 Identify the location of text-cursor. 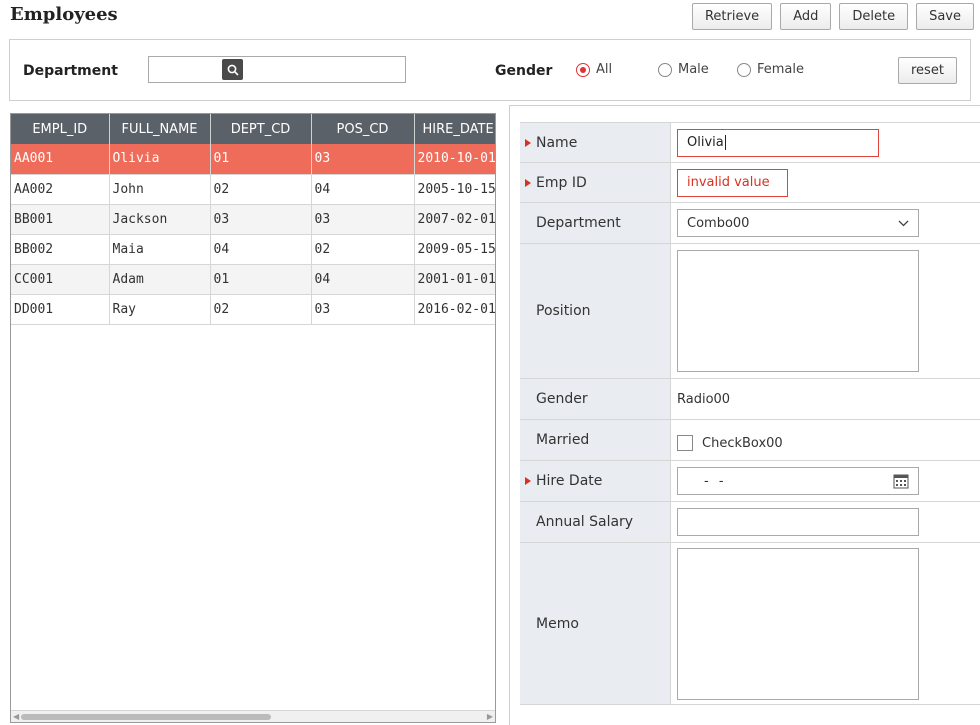
(725, 142).